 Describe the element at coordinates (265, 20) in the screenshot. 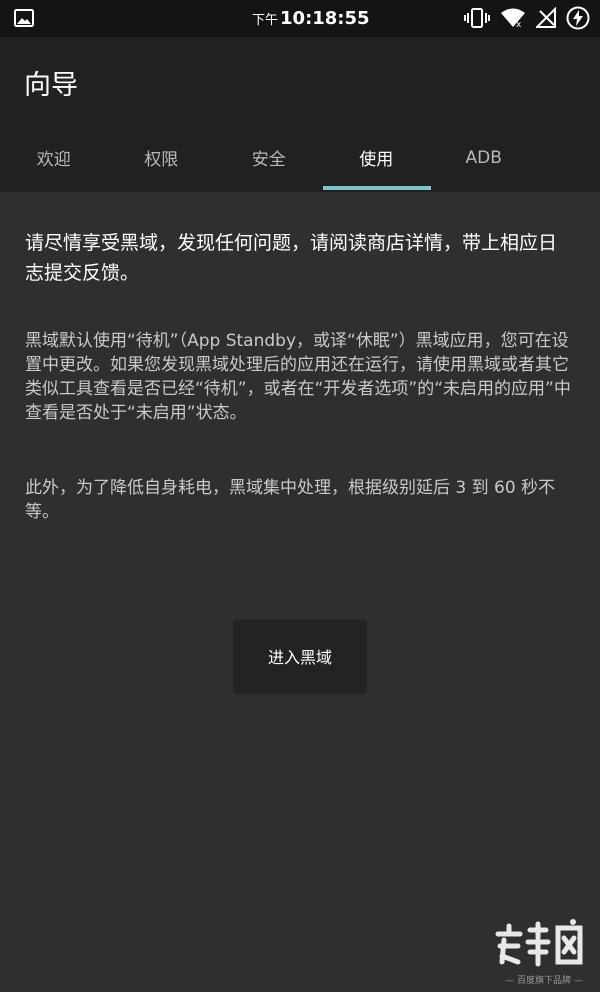

I see `status-time-prefix: 下午` at that location.